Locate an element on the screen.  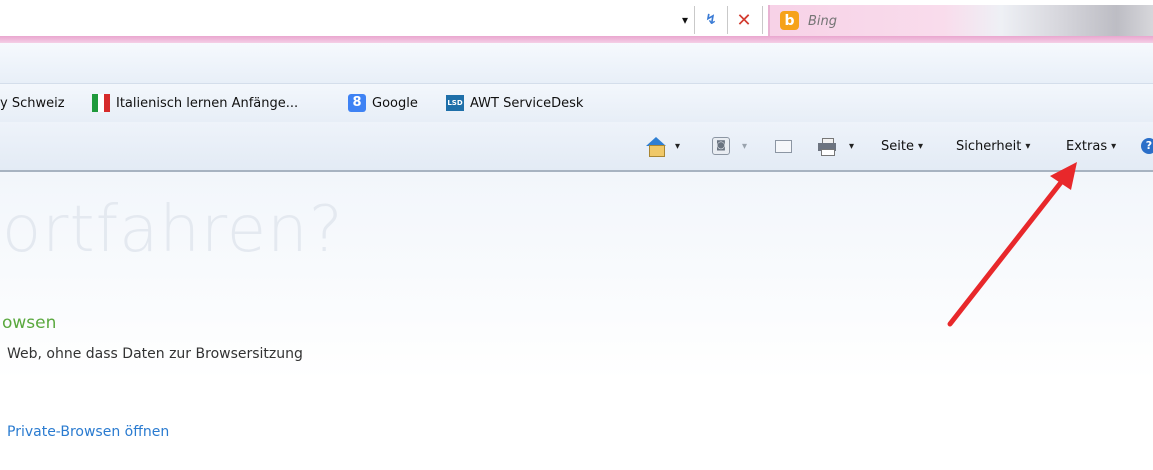
arrow-shaft is located at coordinates (1008, 250).